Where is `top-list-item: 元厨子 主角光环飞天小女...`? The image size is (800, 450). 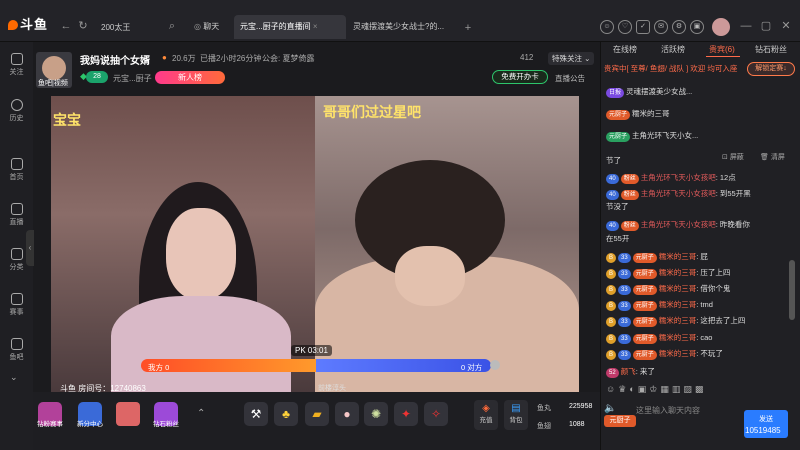
top-list-item: 元厨子 主角光环飞天小女... is located at coordinates (652, 136).